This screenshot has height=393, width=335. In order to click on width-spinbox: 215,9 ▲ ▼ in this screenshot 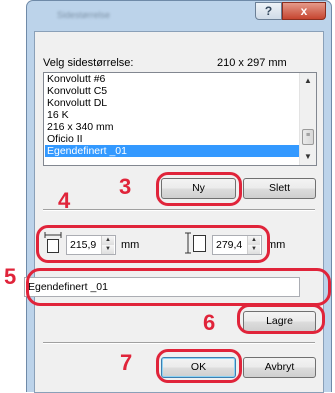, I will do `click(91, 245)`.